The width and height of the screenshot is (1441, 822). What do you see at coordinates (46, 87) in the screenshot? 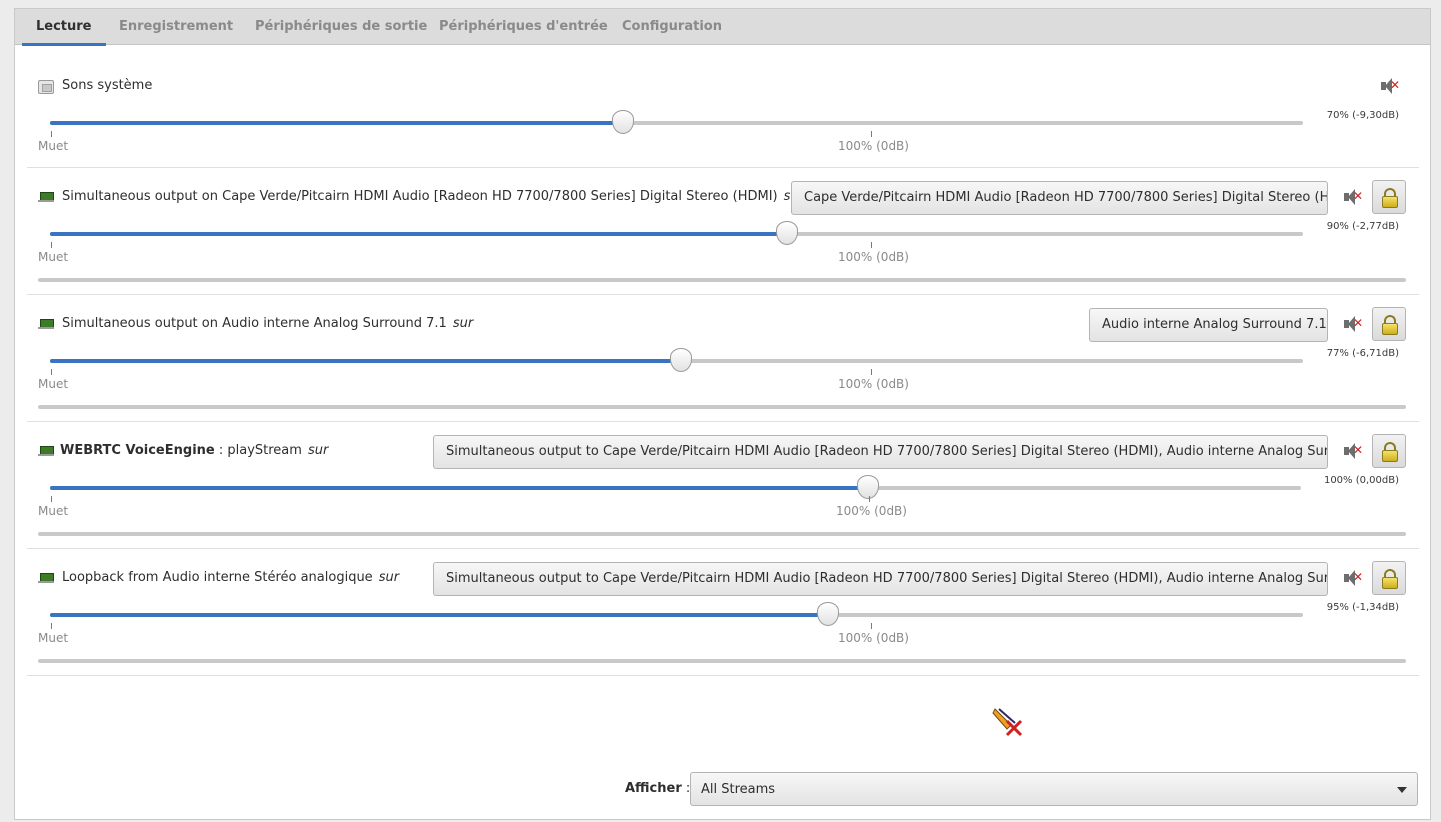
I see `system-sounds-icon` at bounding box center [46, 87].